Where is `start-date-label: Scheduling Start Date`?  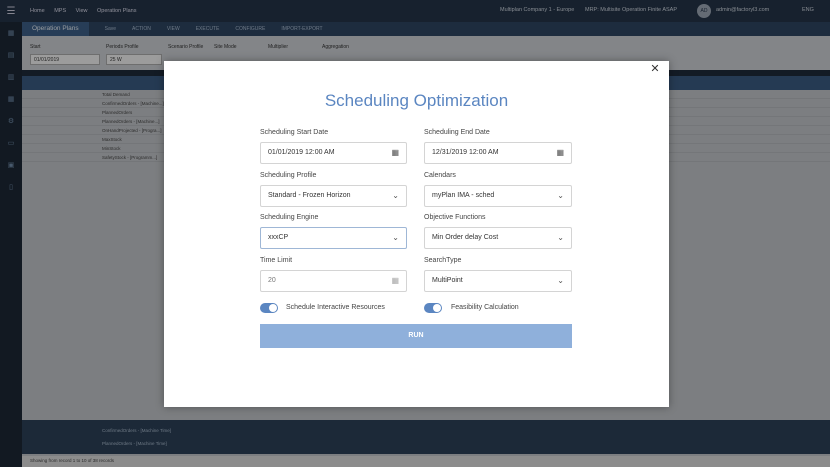
start-date-label: Scheduling Start Date is located at coordinates (294, 132).